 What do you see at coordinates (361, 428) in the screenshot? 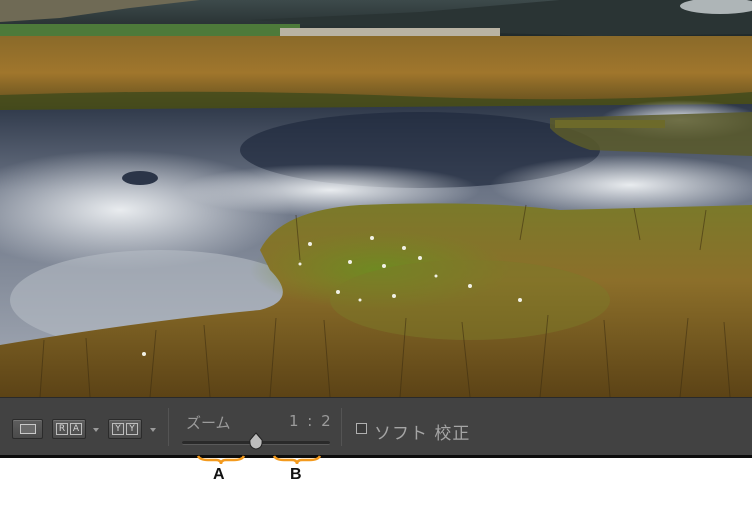
I see `soft-proof-checkbox` at bounding box center [361, 428].